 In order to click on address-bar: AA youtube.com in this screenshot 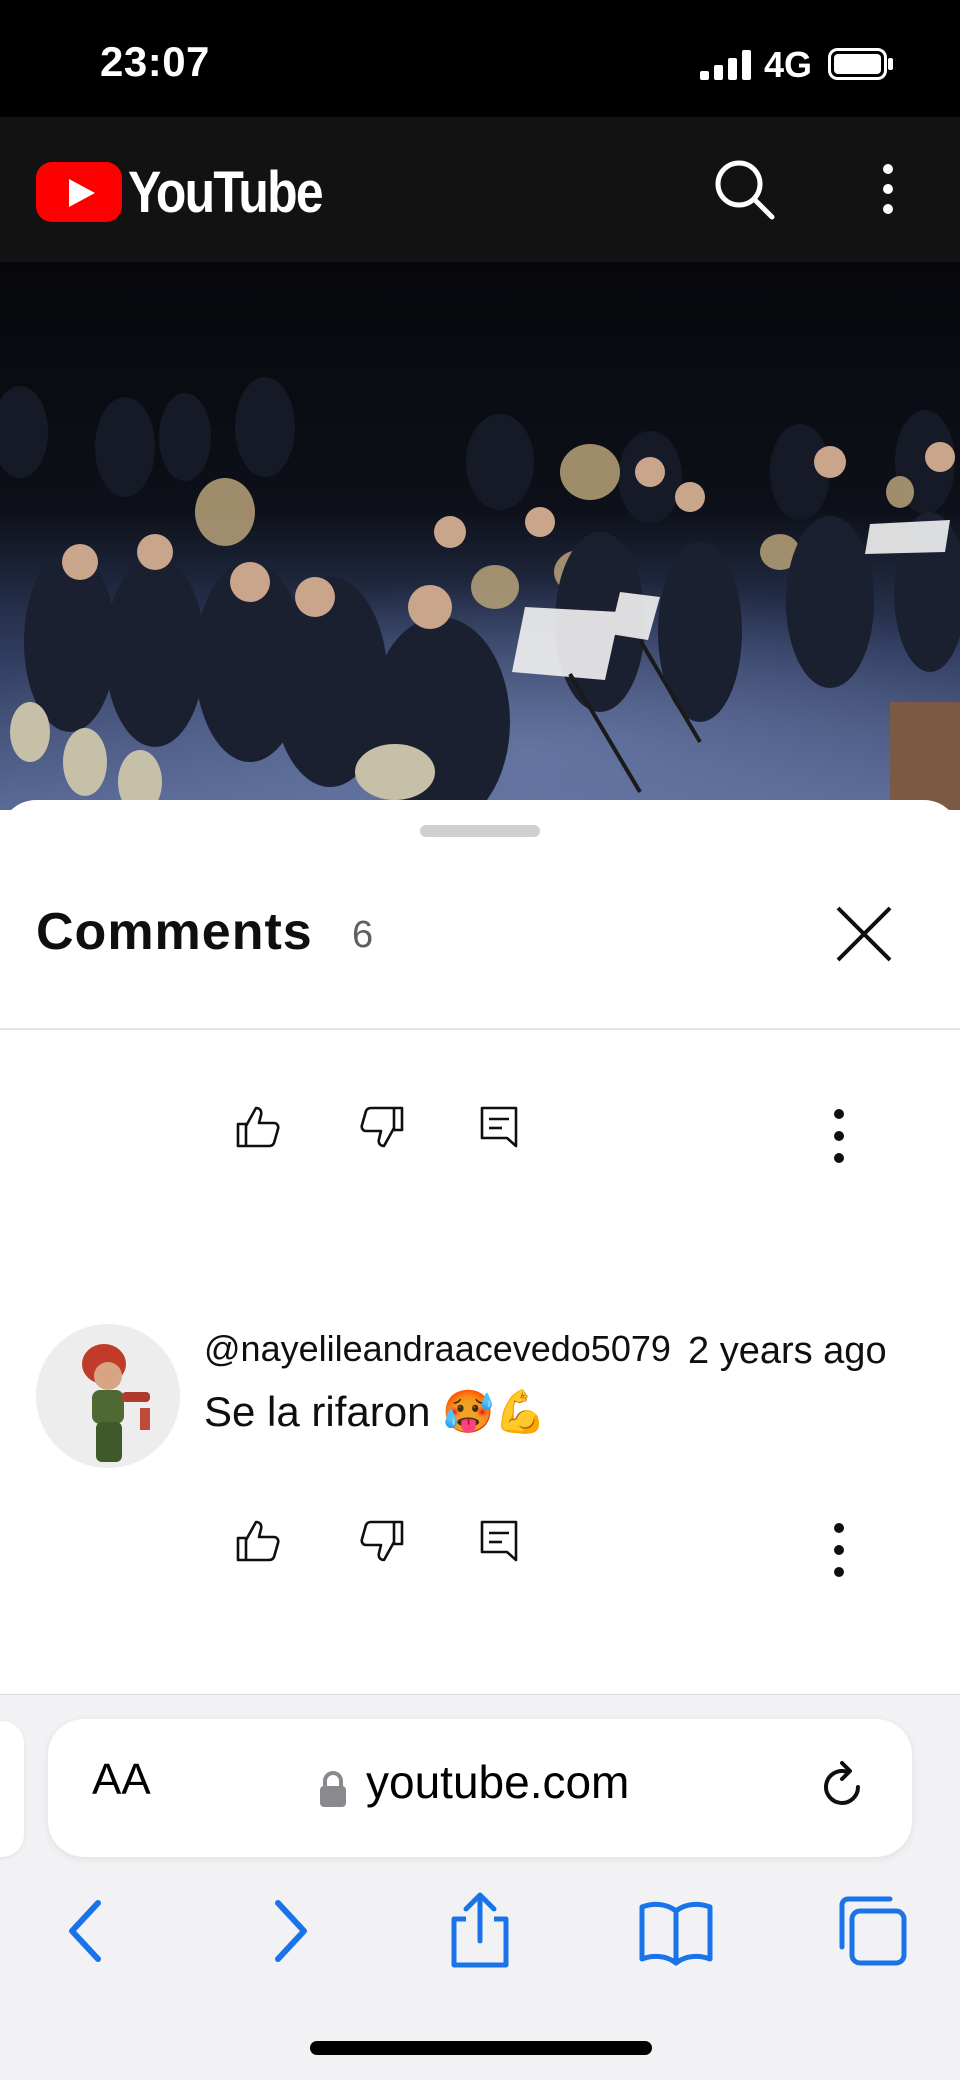, I will do `click(480, 1788)`.